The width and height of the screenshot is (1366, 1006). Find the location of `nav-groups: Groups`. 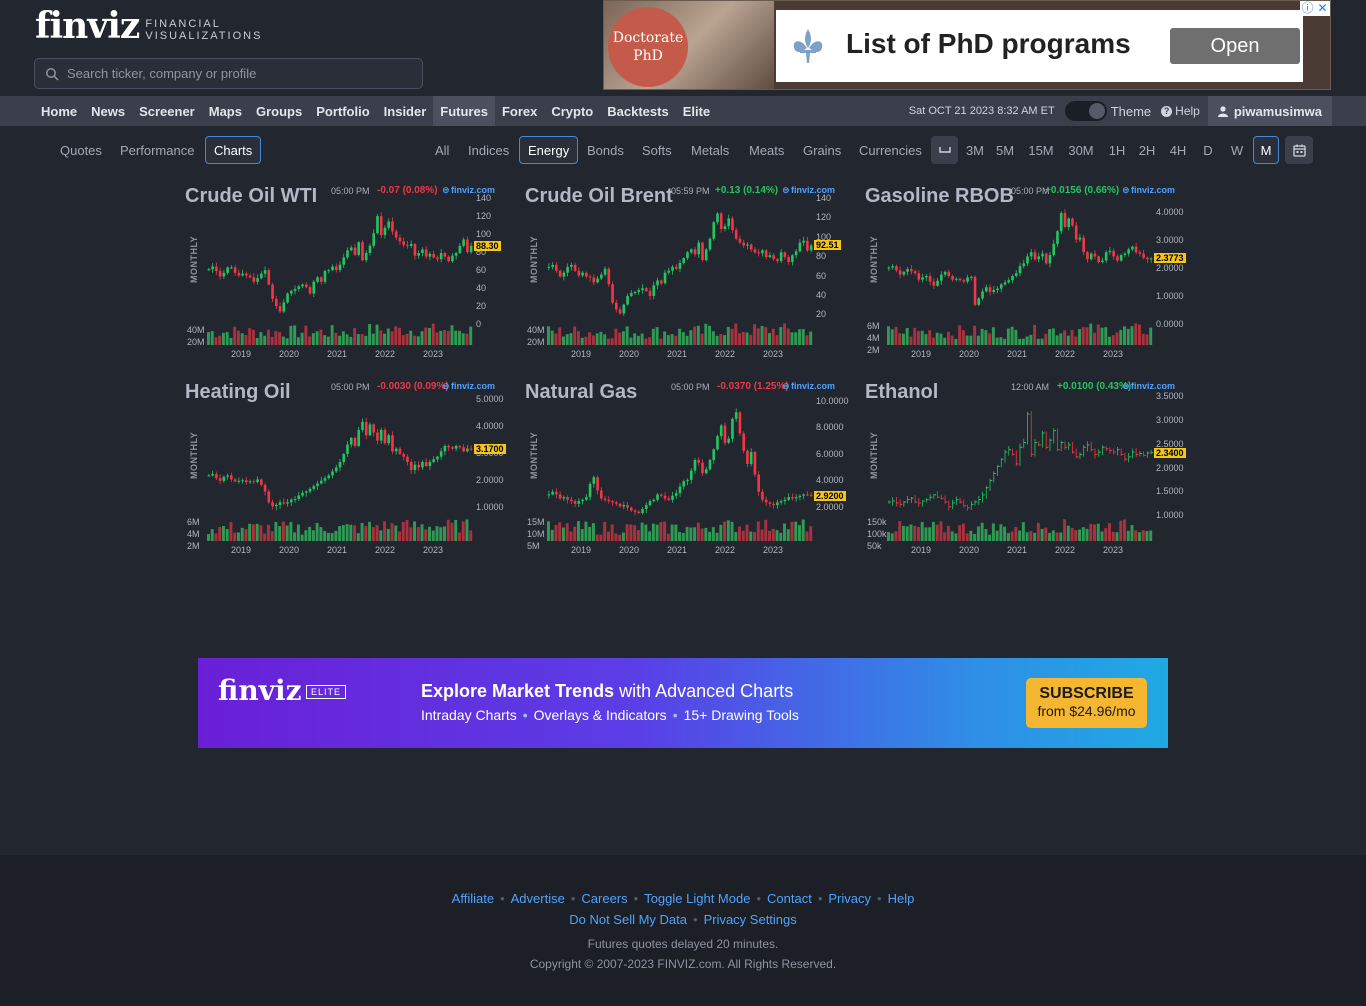

nav-groups: Groups is located at coordinates (279, 111).